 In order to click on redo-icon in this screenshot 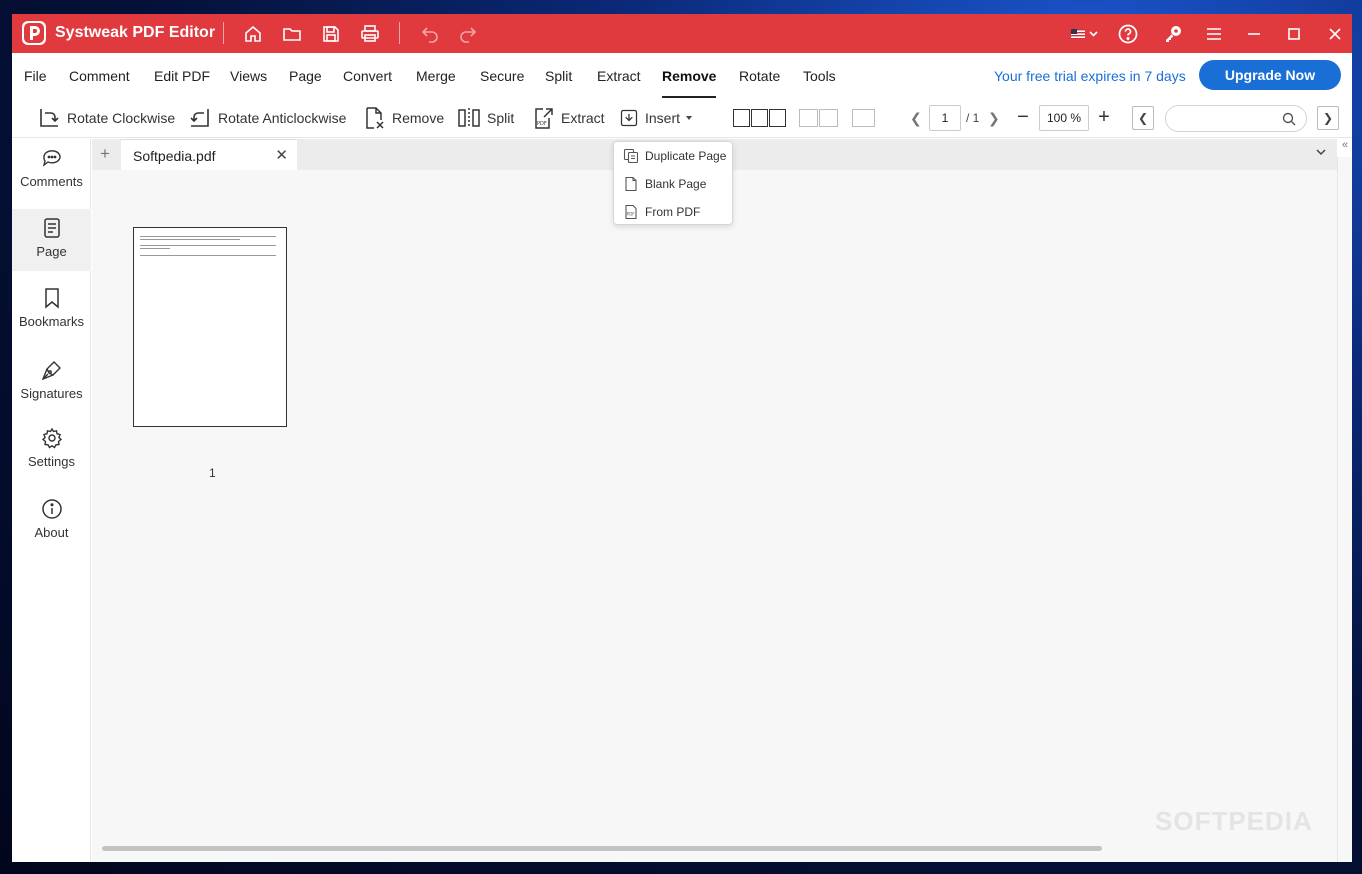, I will do `click(468, 34)`.